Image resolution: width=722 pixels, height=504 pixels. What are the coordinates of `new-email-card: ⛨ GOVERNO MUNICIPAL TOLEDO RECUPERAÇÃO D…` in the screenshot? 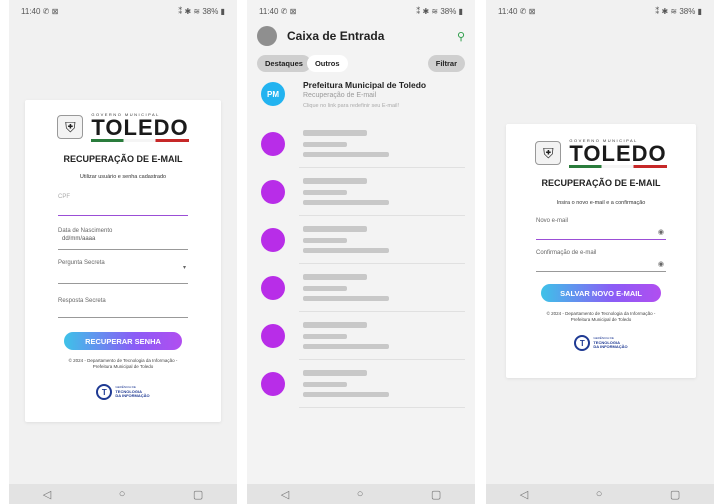 It's located at (601, 251).